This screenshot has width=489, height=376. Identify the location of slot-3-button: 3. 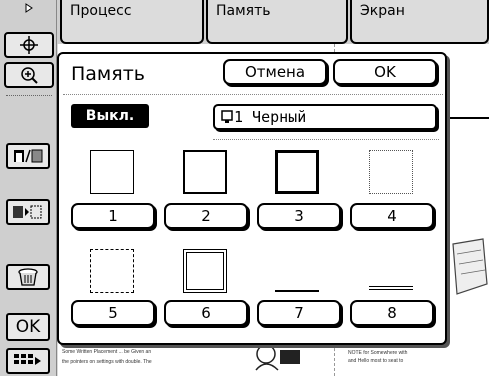
(299, 216).